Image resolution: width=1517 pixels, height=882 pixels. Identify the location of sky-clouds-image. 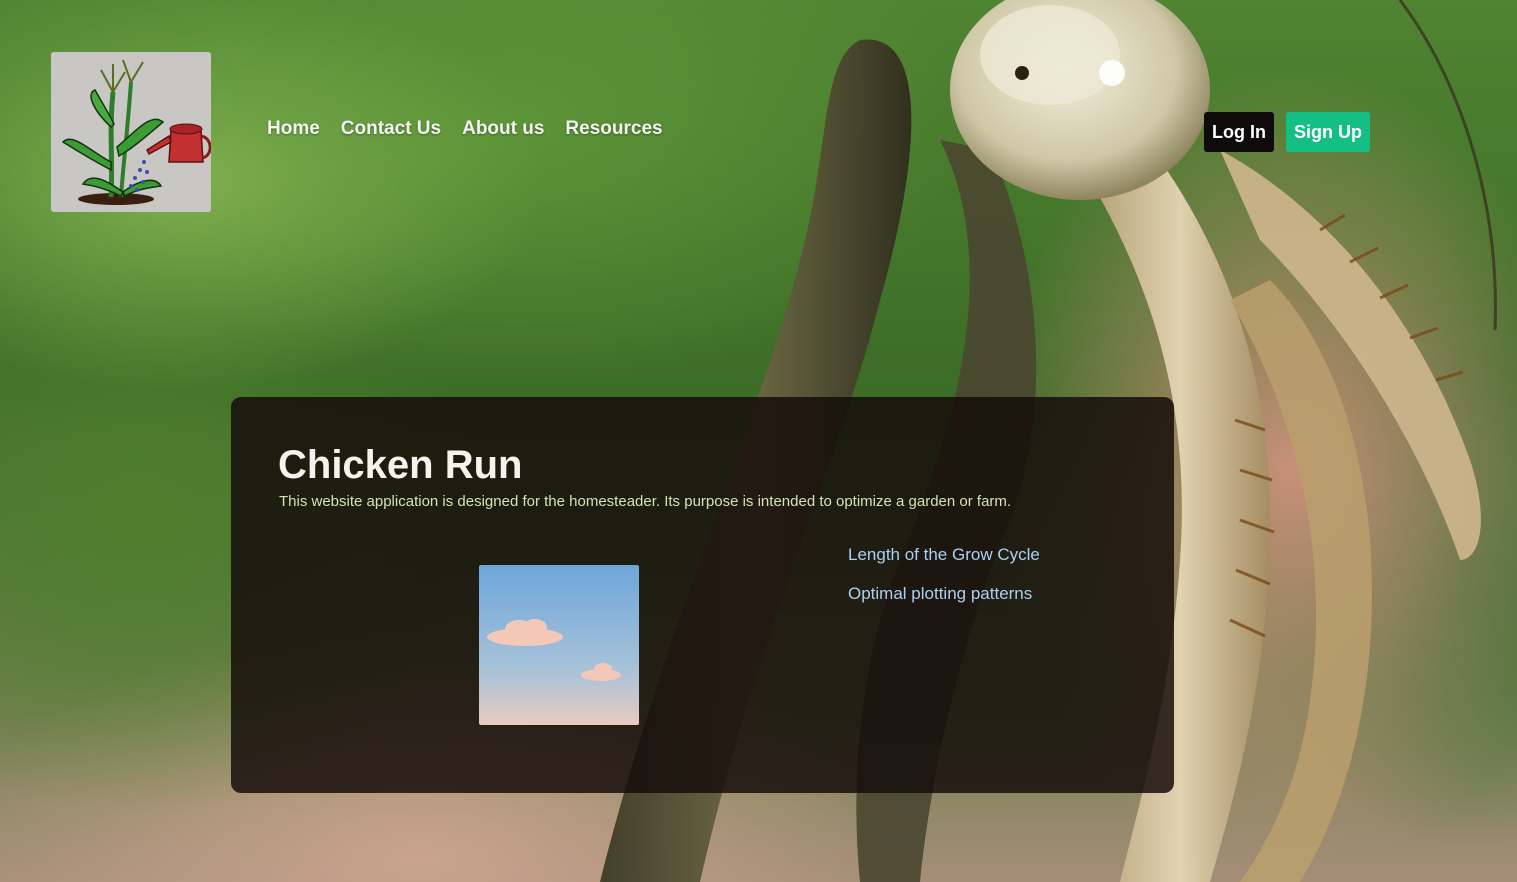
(559, 645).